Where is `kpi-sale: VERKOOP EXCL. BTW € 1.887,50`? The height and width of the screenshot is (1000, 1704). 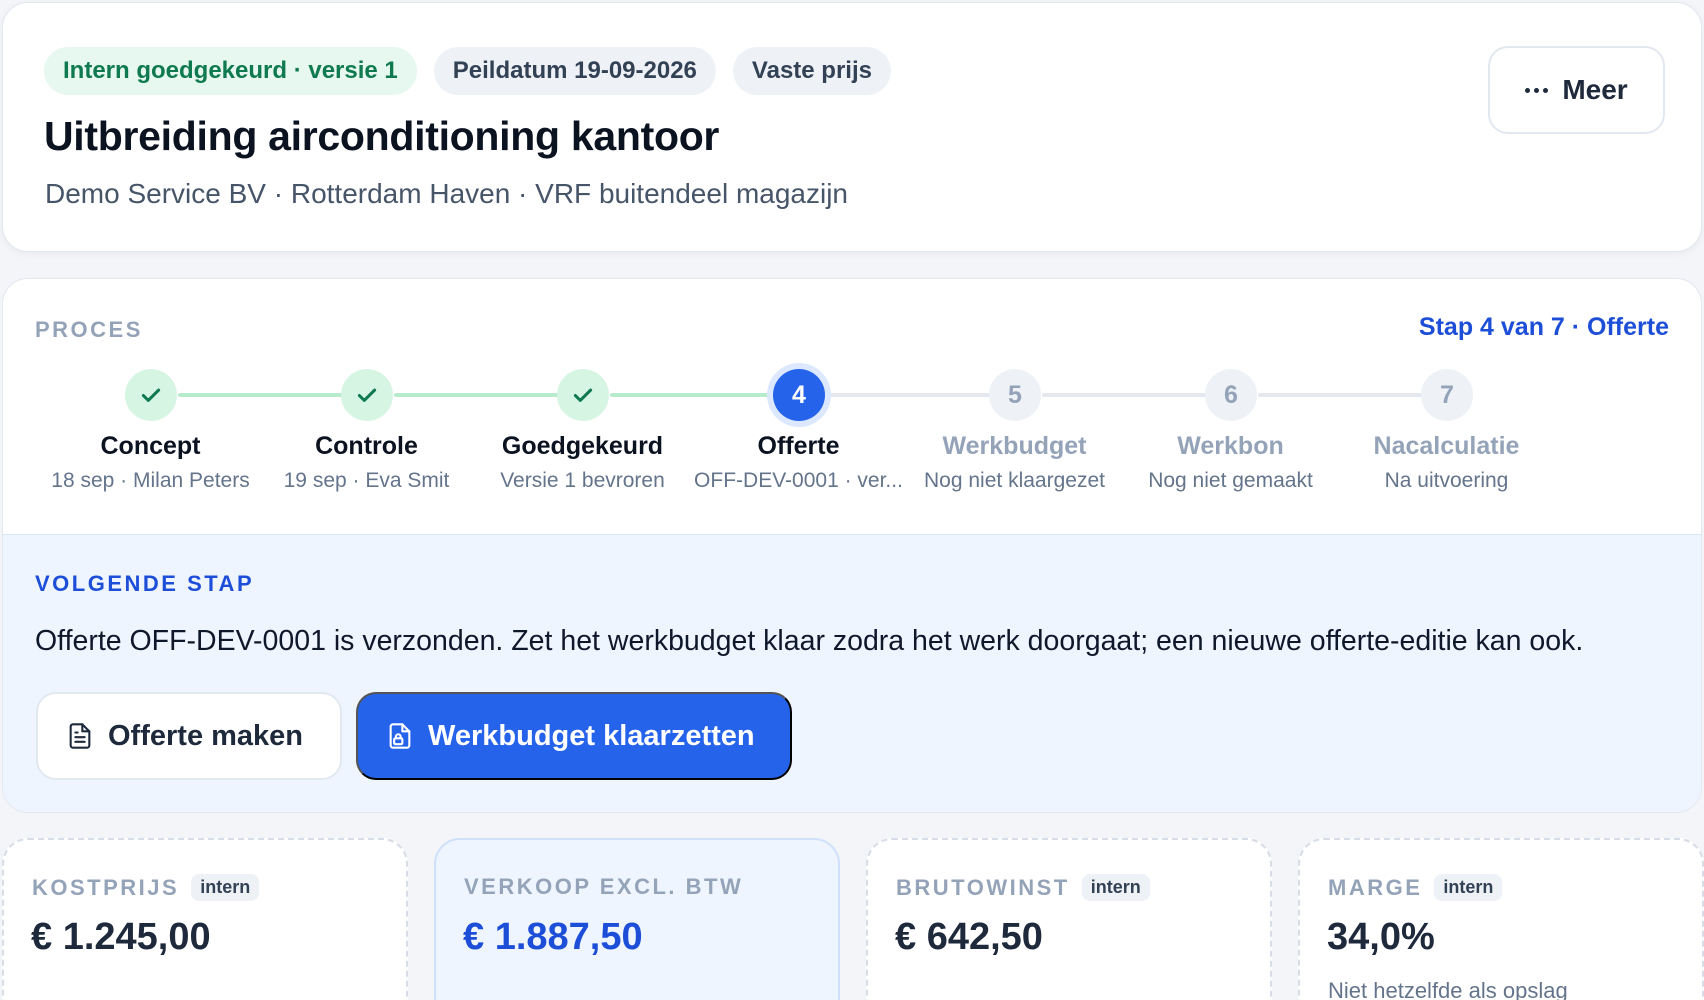
kpi-sale: VERKOOP EXCL. BTW € 1.887,50 is located at coordinates (637, 919).